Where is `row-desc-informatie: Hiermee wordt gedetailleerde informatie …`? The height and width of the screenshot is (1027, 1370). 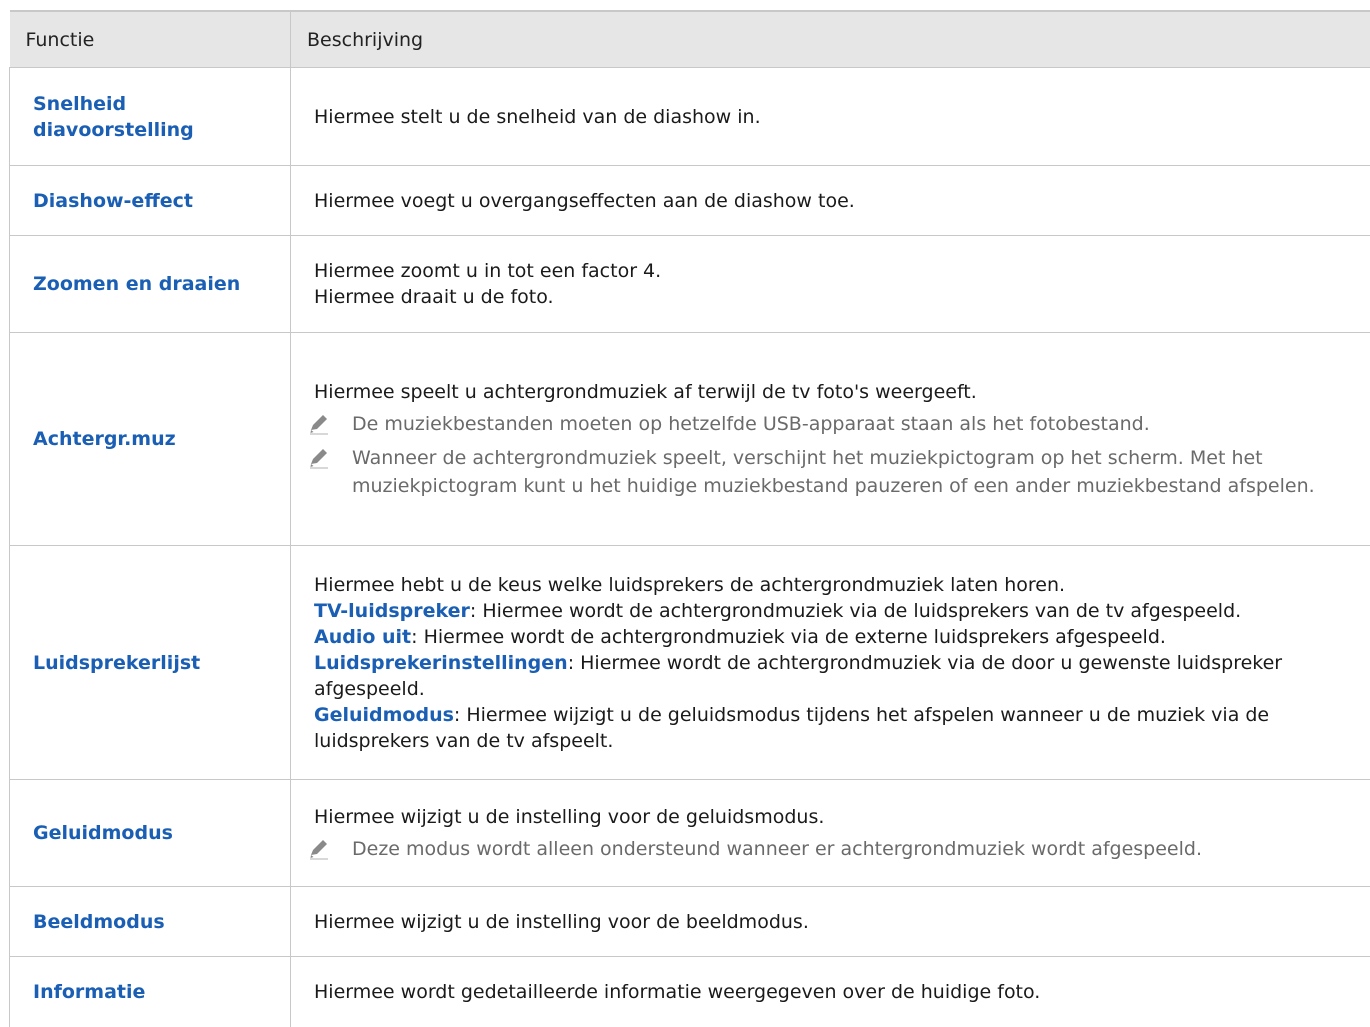 row-desc-informatie: Hiermee wordt gedetailleerde informatie … is located at coordinates (830, 992).